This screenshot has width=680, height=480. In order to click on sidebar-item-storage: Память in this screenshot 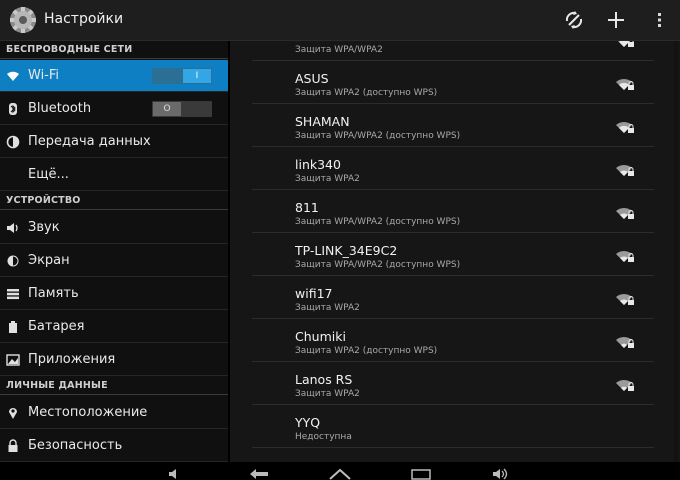, I will do `click(114, 294)`.